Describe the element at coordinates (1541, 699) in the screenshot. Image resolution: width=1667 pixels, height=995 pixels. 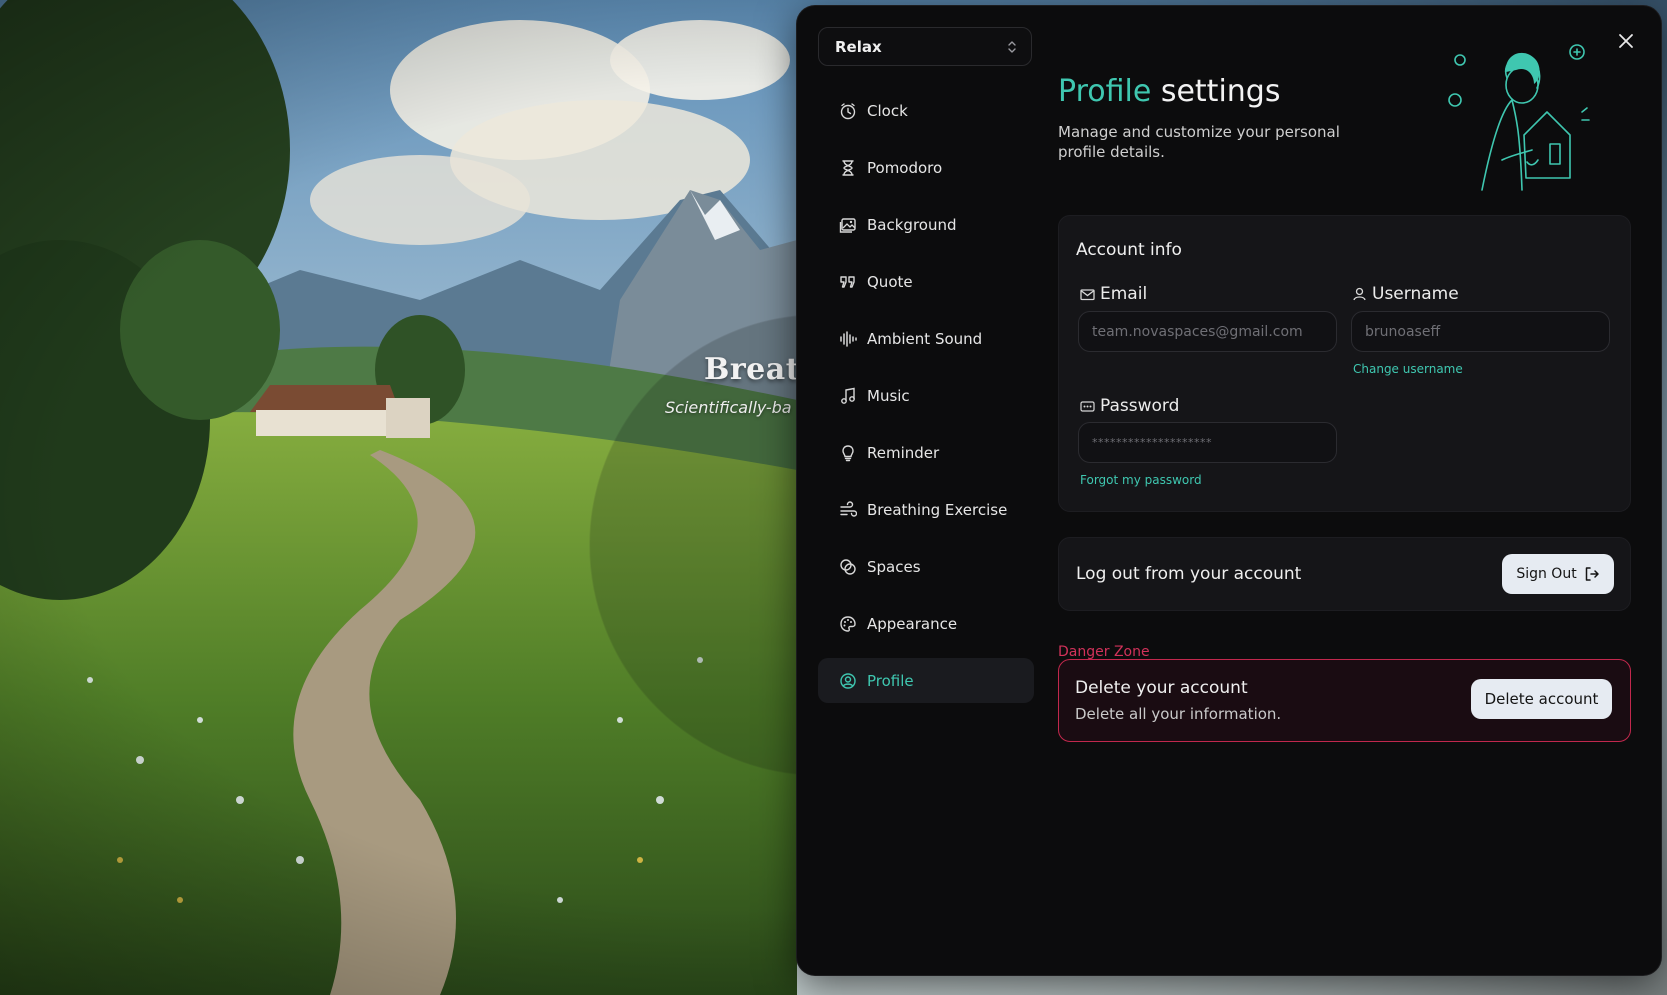
I see `delete-account-button: Delete account` at that location.